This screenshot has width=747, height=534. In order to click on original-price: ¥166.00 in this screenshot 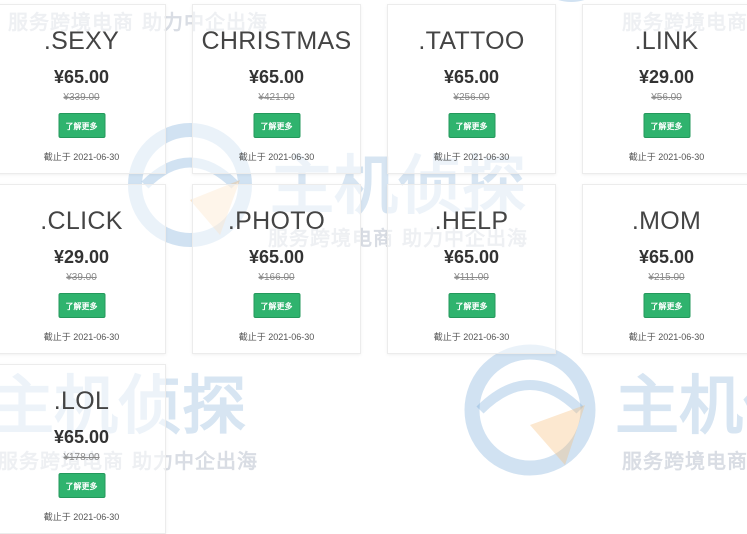, I will do `click(276, 277)`.